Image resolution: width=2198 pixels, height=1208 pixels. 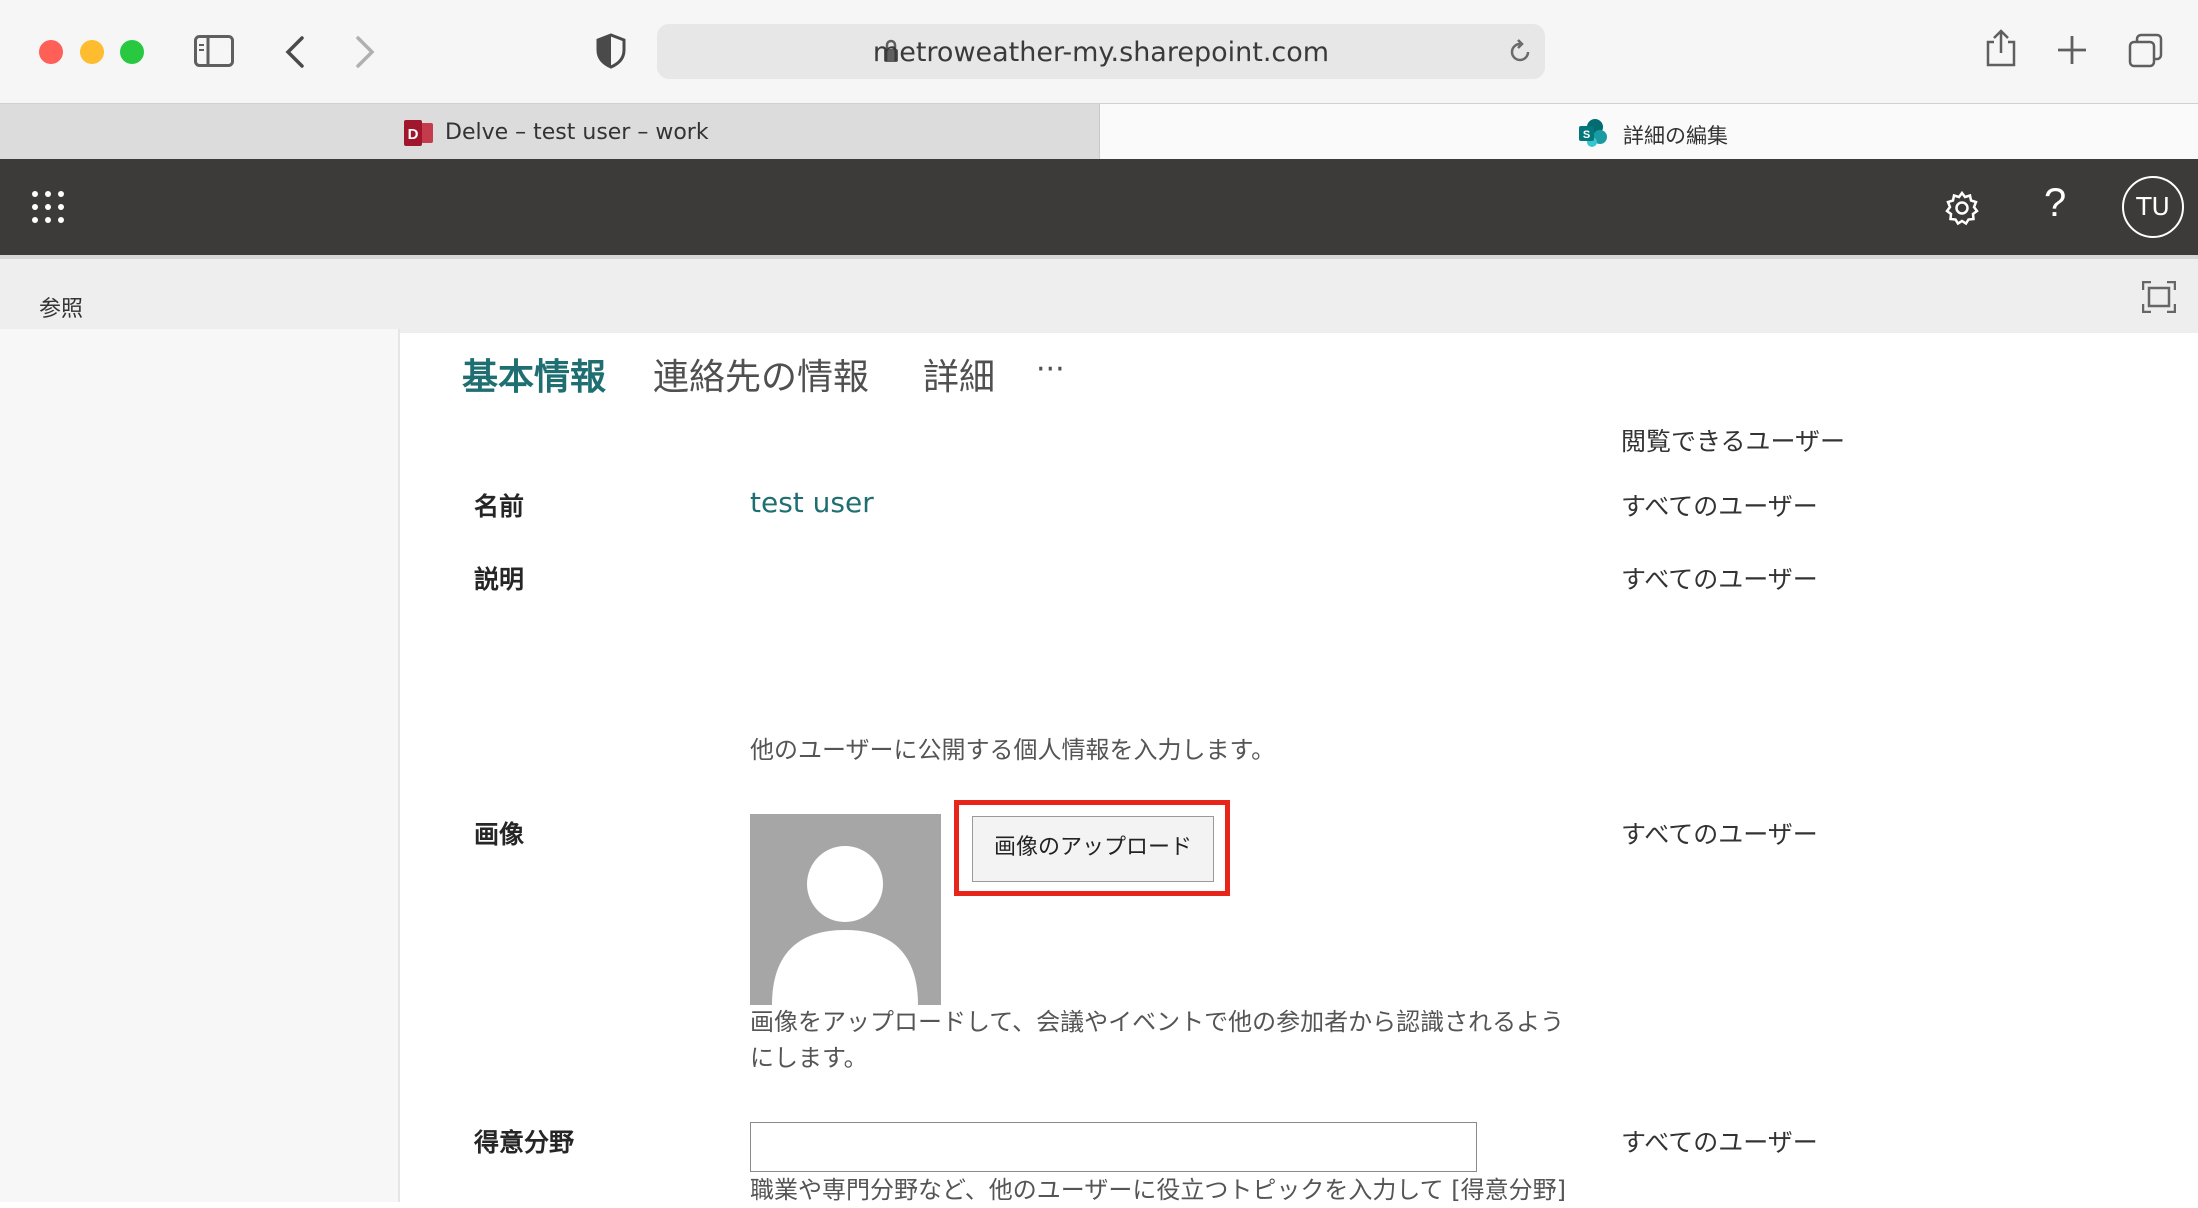 What do you see at coordinates (1093, 849) in the screenshot?
I see `upload-picture-button: 画像のアップロード` at bounding box center [1093, 849].